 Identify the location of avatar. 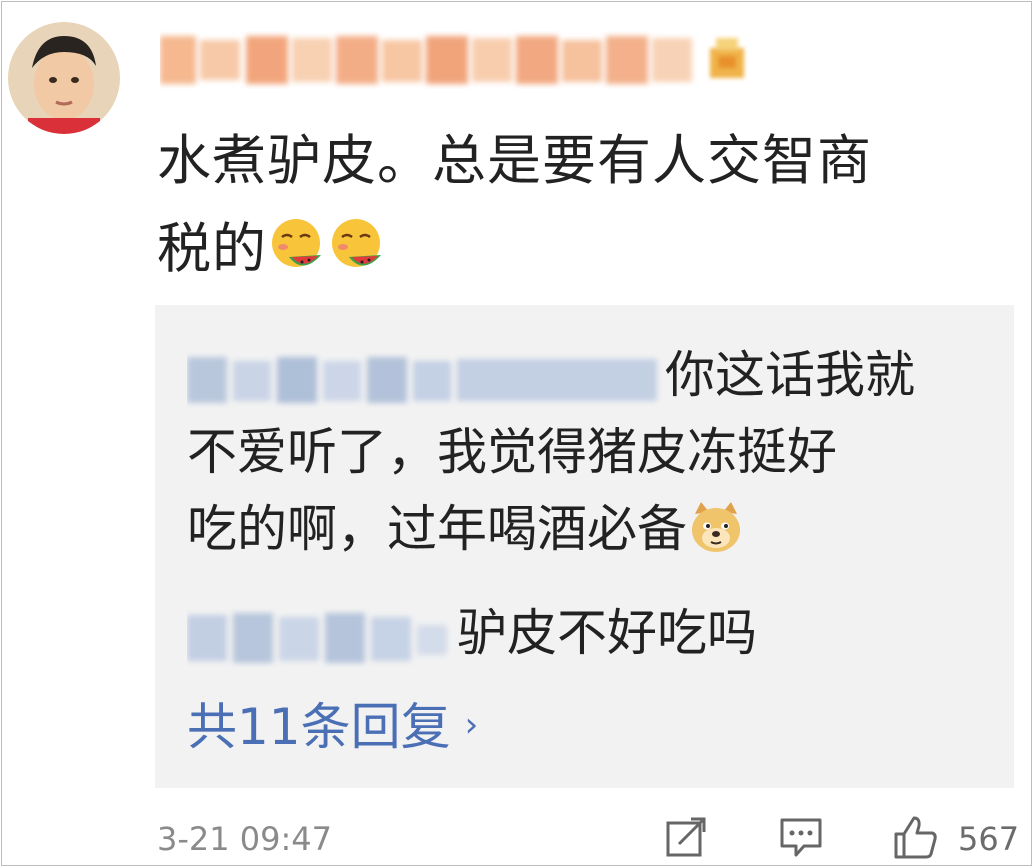
(64, 78).